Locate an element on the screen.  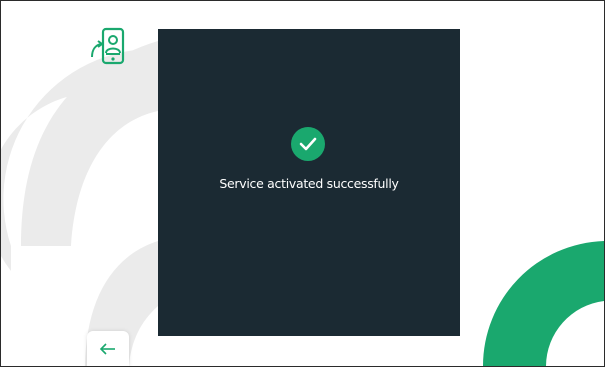
check-icon is located at coordinates (308, 144).